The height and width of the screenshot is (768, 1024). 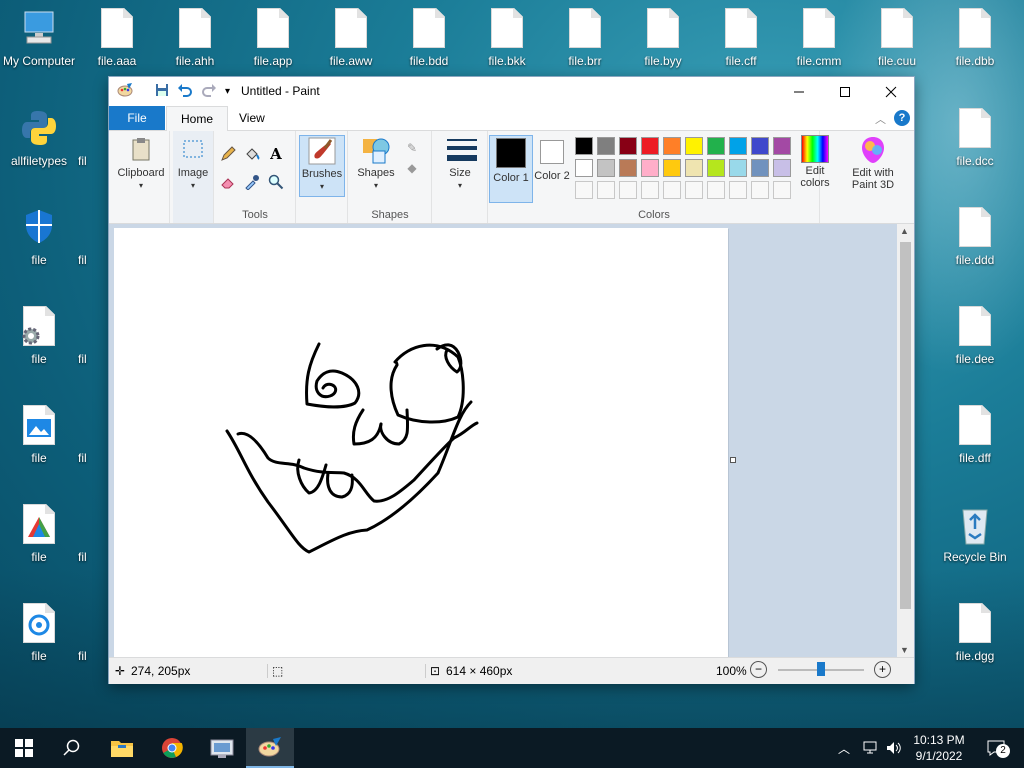 I want to click on shapes-button: Shapes ▾, so click(x=376, y=163).